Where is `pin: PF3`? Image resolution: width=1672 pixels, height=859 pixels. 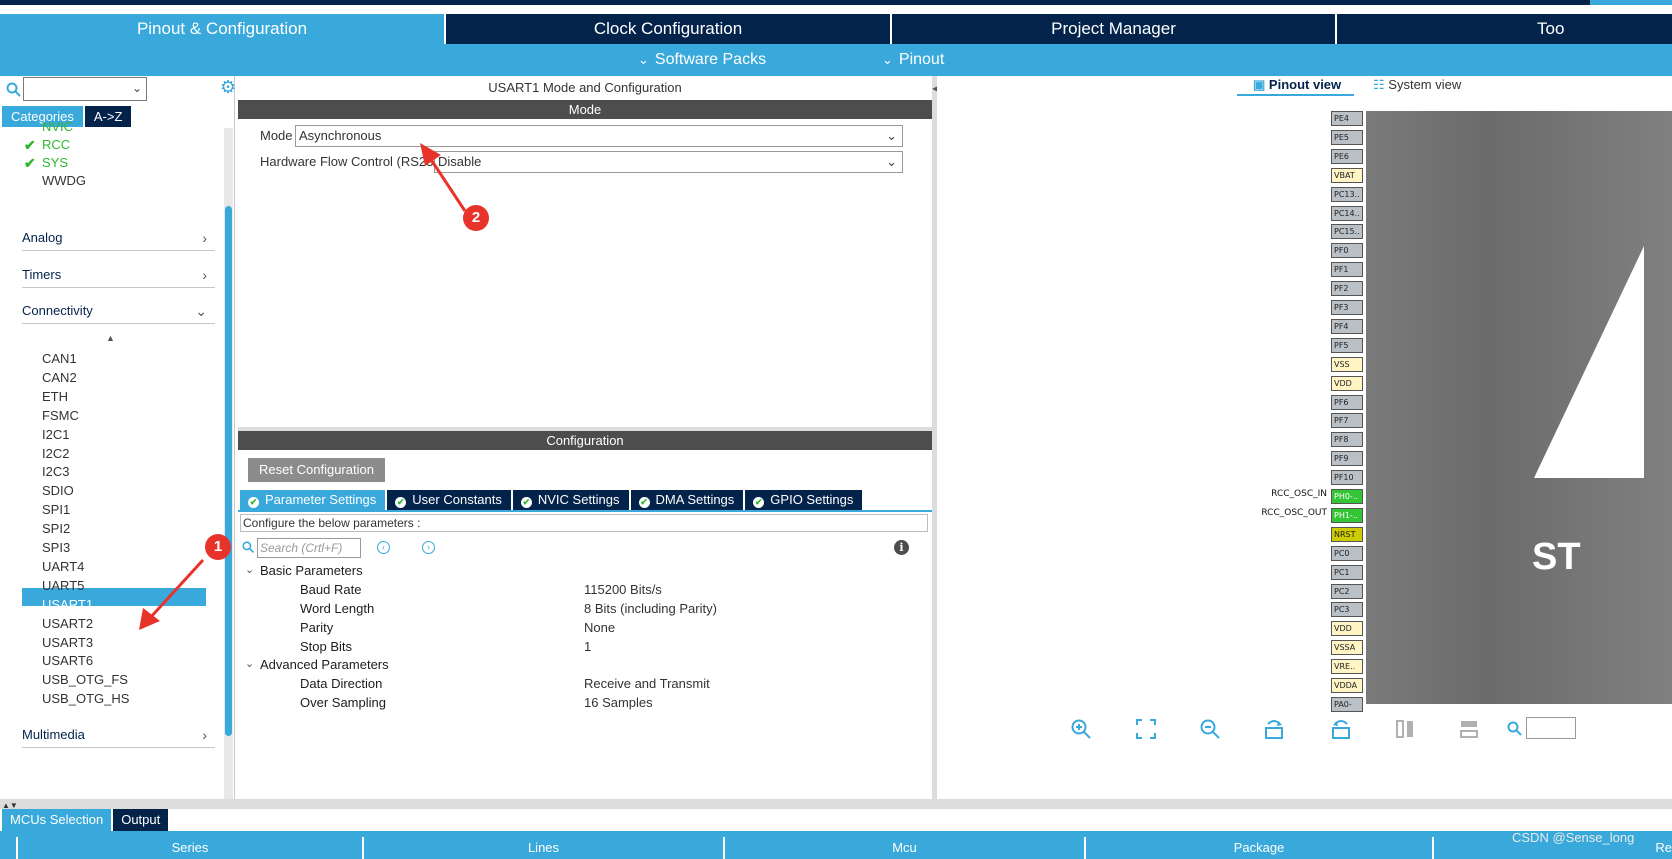 pin: PF3 is located at coordinates (1347, 307).